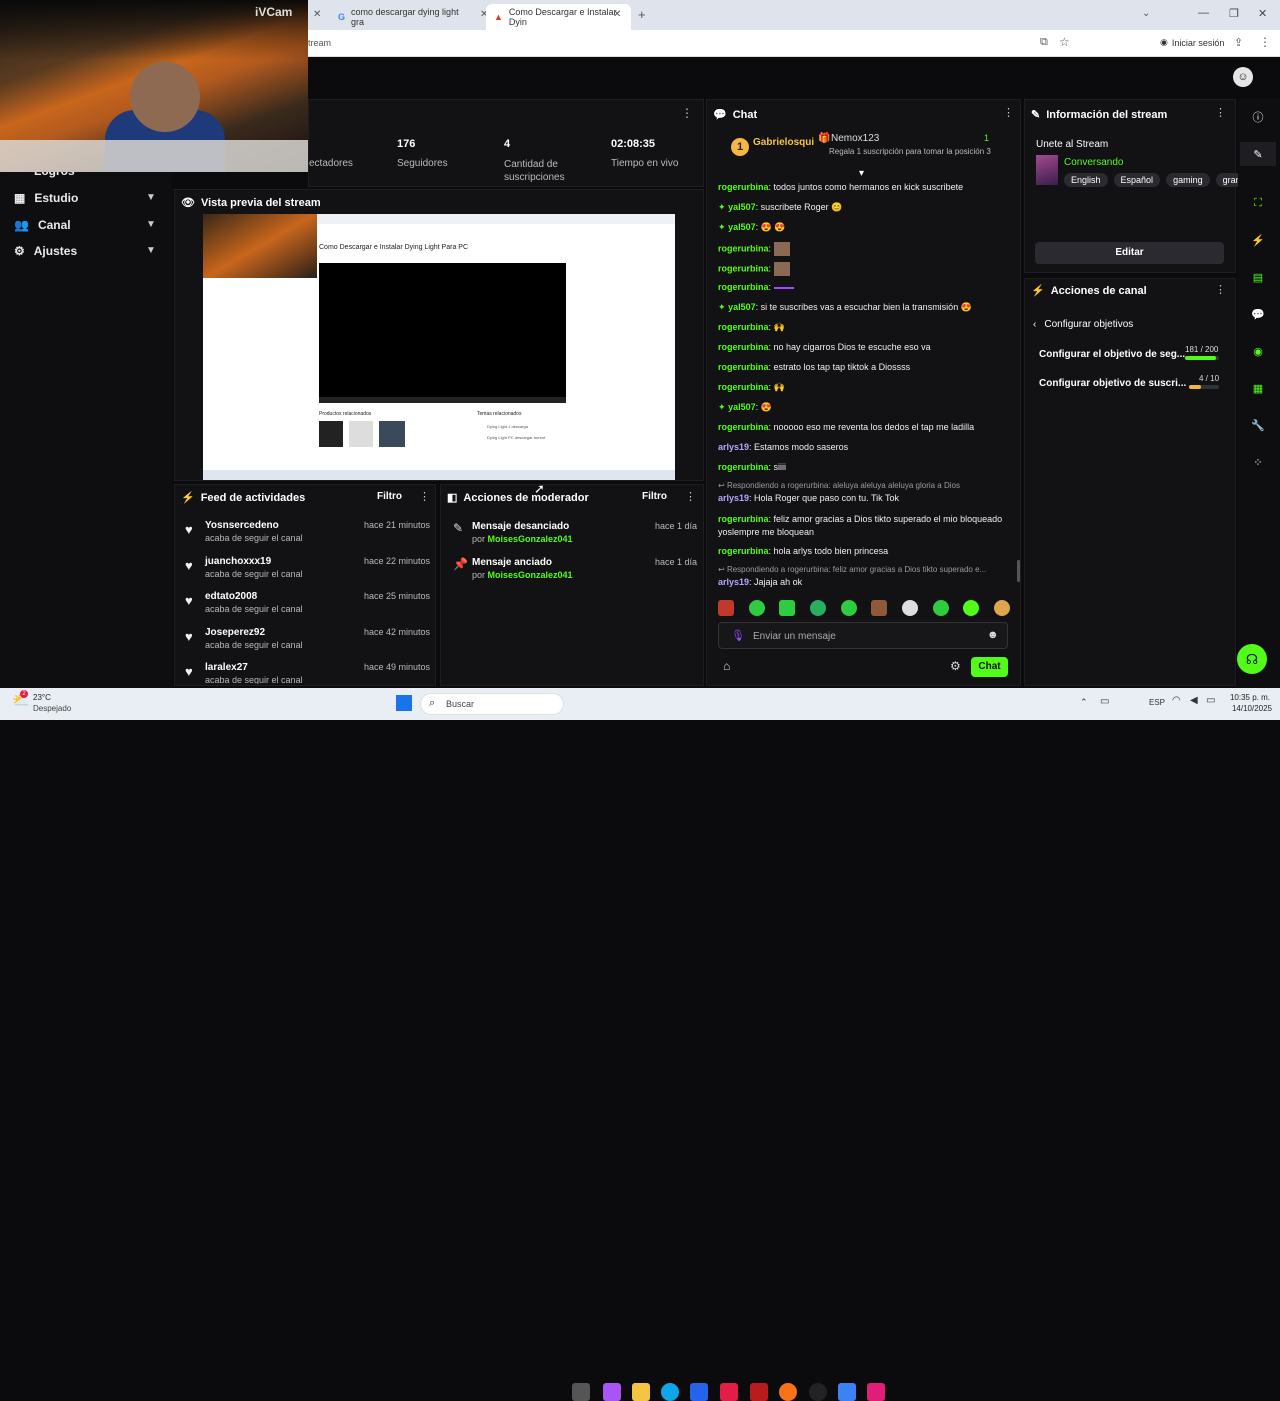 This screenshot has height=1401, width=1280. Describe the element at coordinates (1220, 289) in the screenshot. I see `channel-menu-icon: ⋮` at that location.